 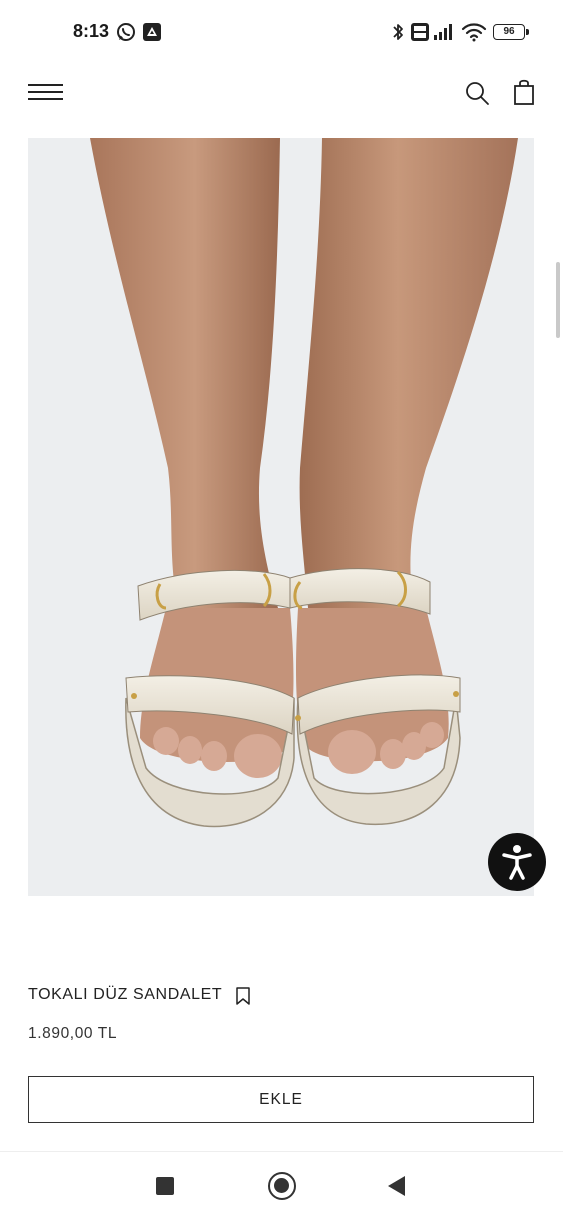 I want to click on system-navigation-bar, so click(x=281, y=1185).